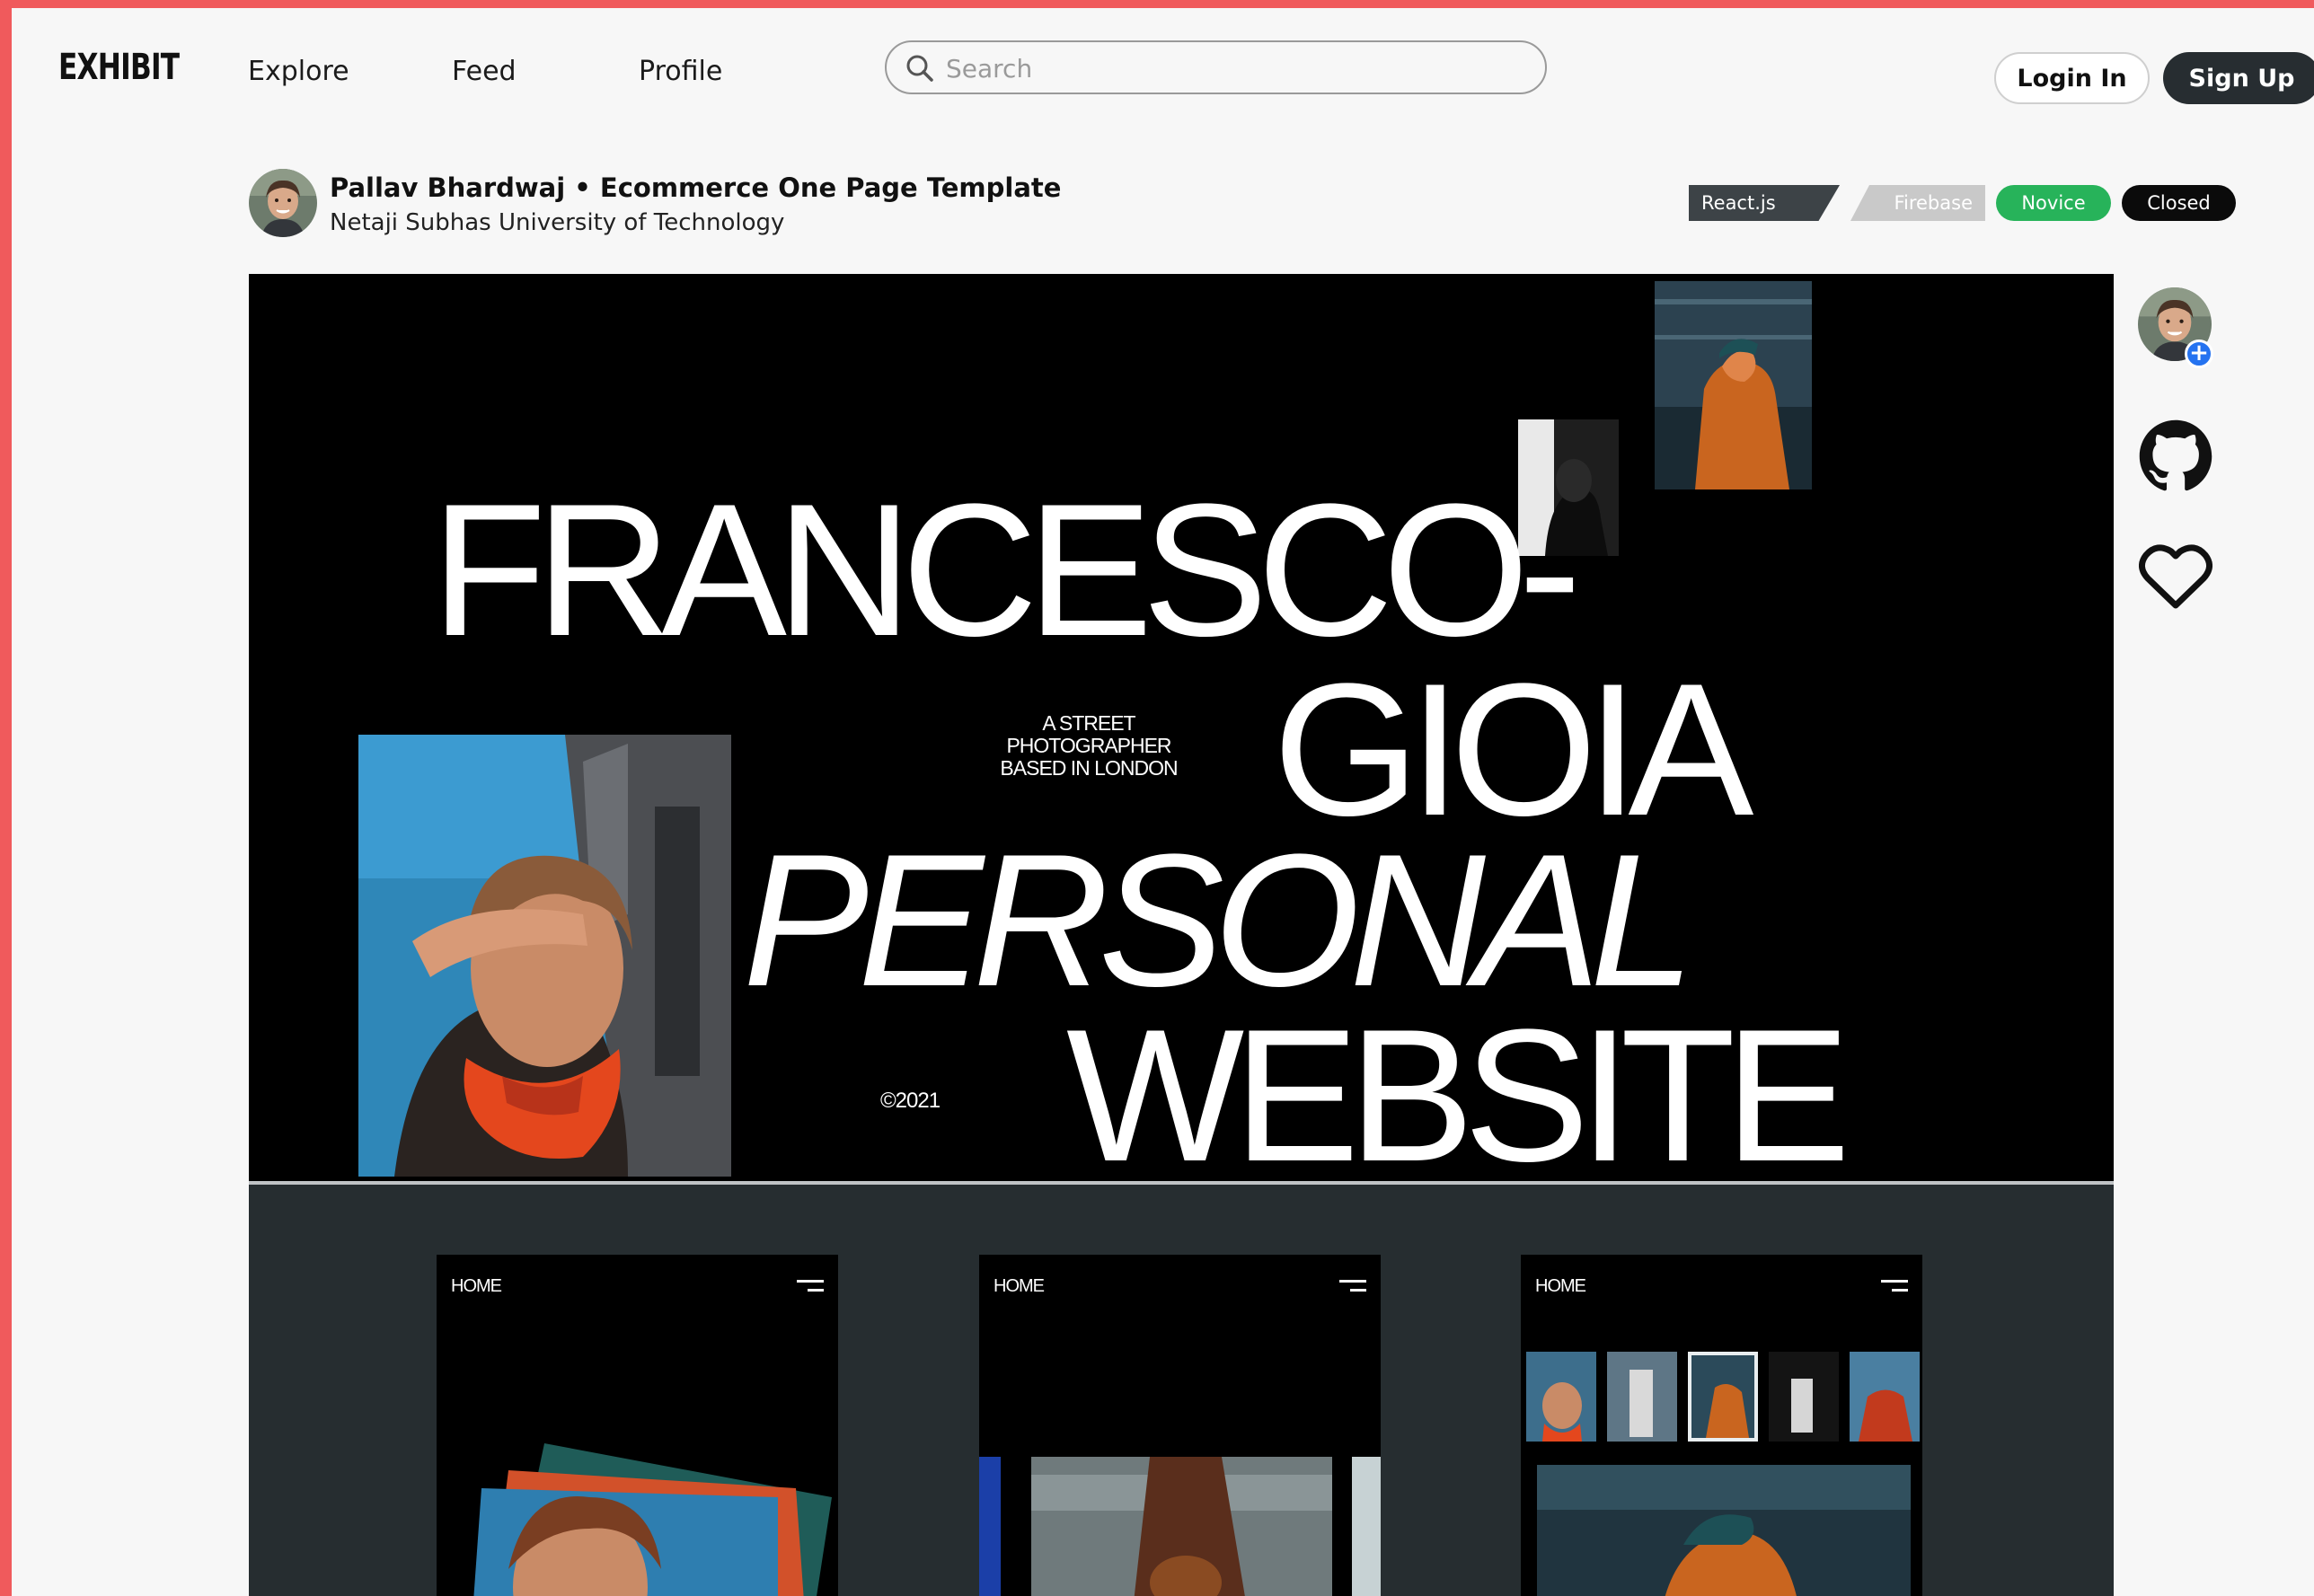  Describe the element at coordinates (557, 222) in the screenshot. I see `project-institution: Netaji Subhas University of Technology` at that location.